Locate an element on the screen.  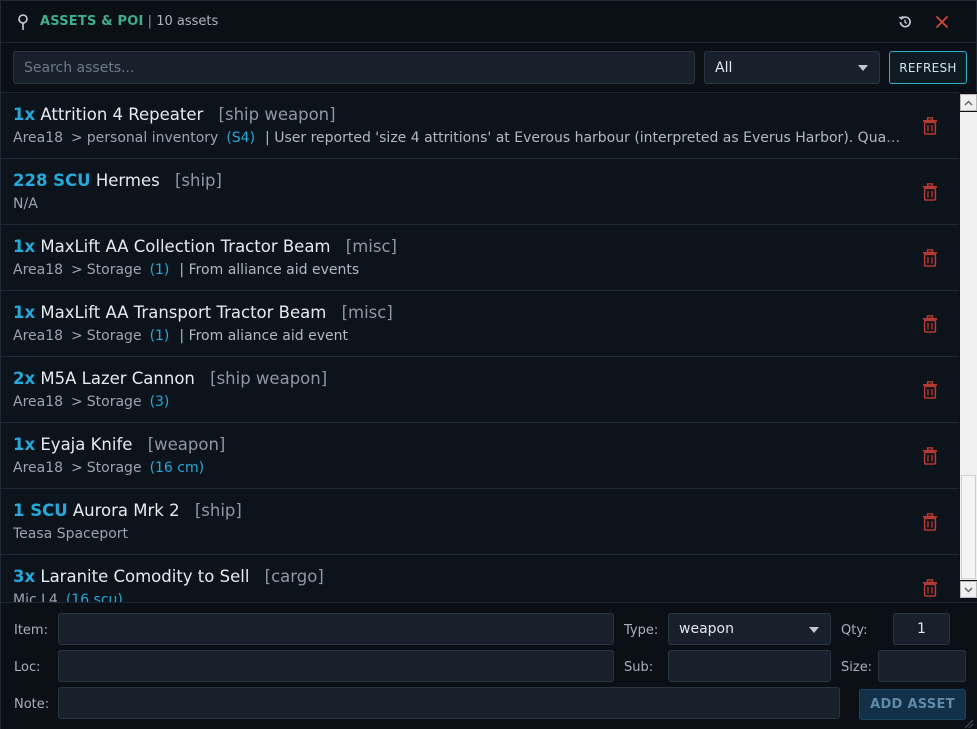
close-icon is located at coordinates (942, 22).